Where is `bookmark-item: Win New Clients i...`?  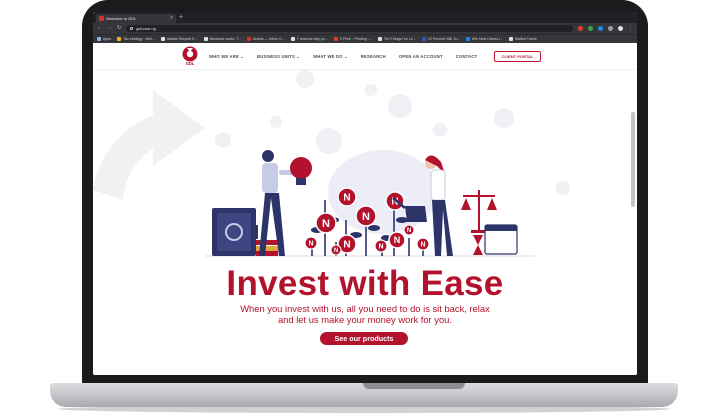 bookmark-item: Win New Clients i... is located at coordinates (484, 39).